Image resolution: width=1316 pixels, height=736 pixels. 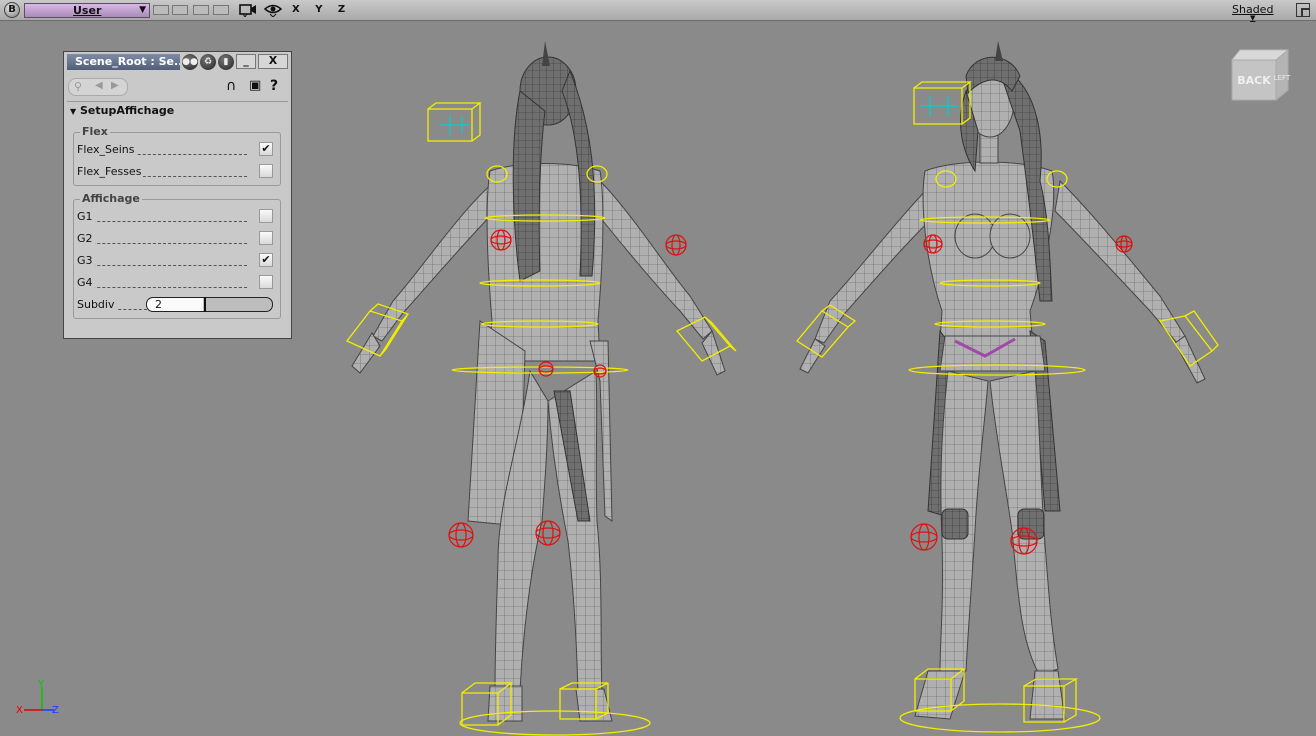 What do you see at coordinates (190, 62) in the screenshot?
I see `spy-icon: ●●` at bounding box center [190, 62].